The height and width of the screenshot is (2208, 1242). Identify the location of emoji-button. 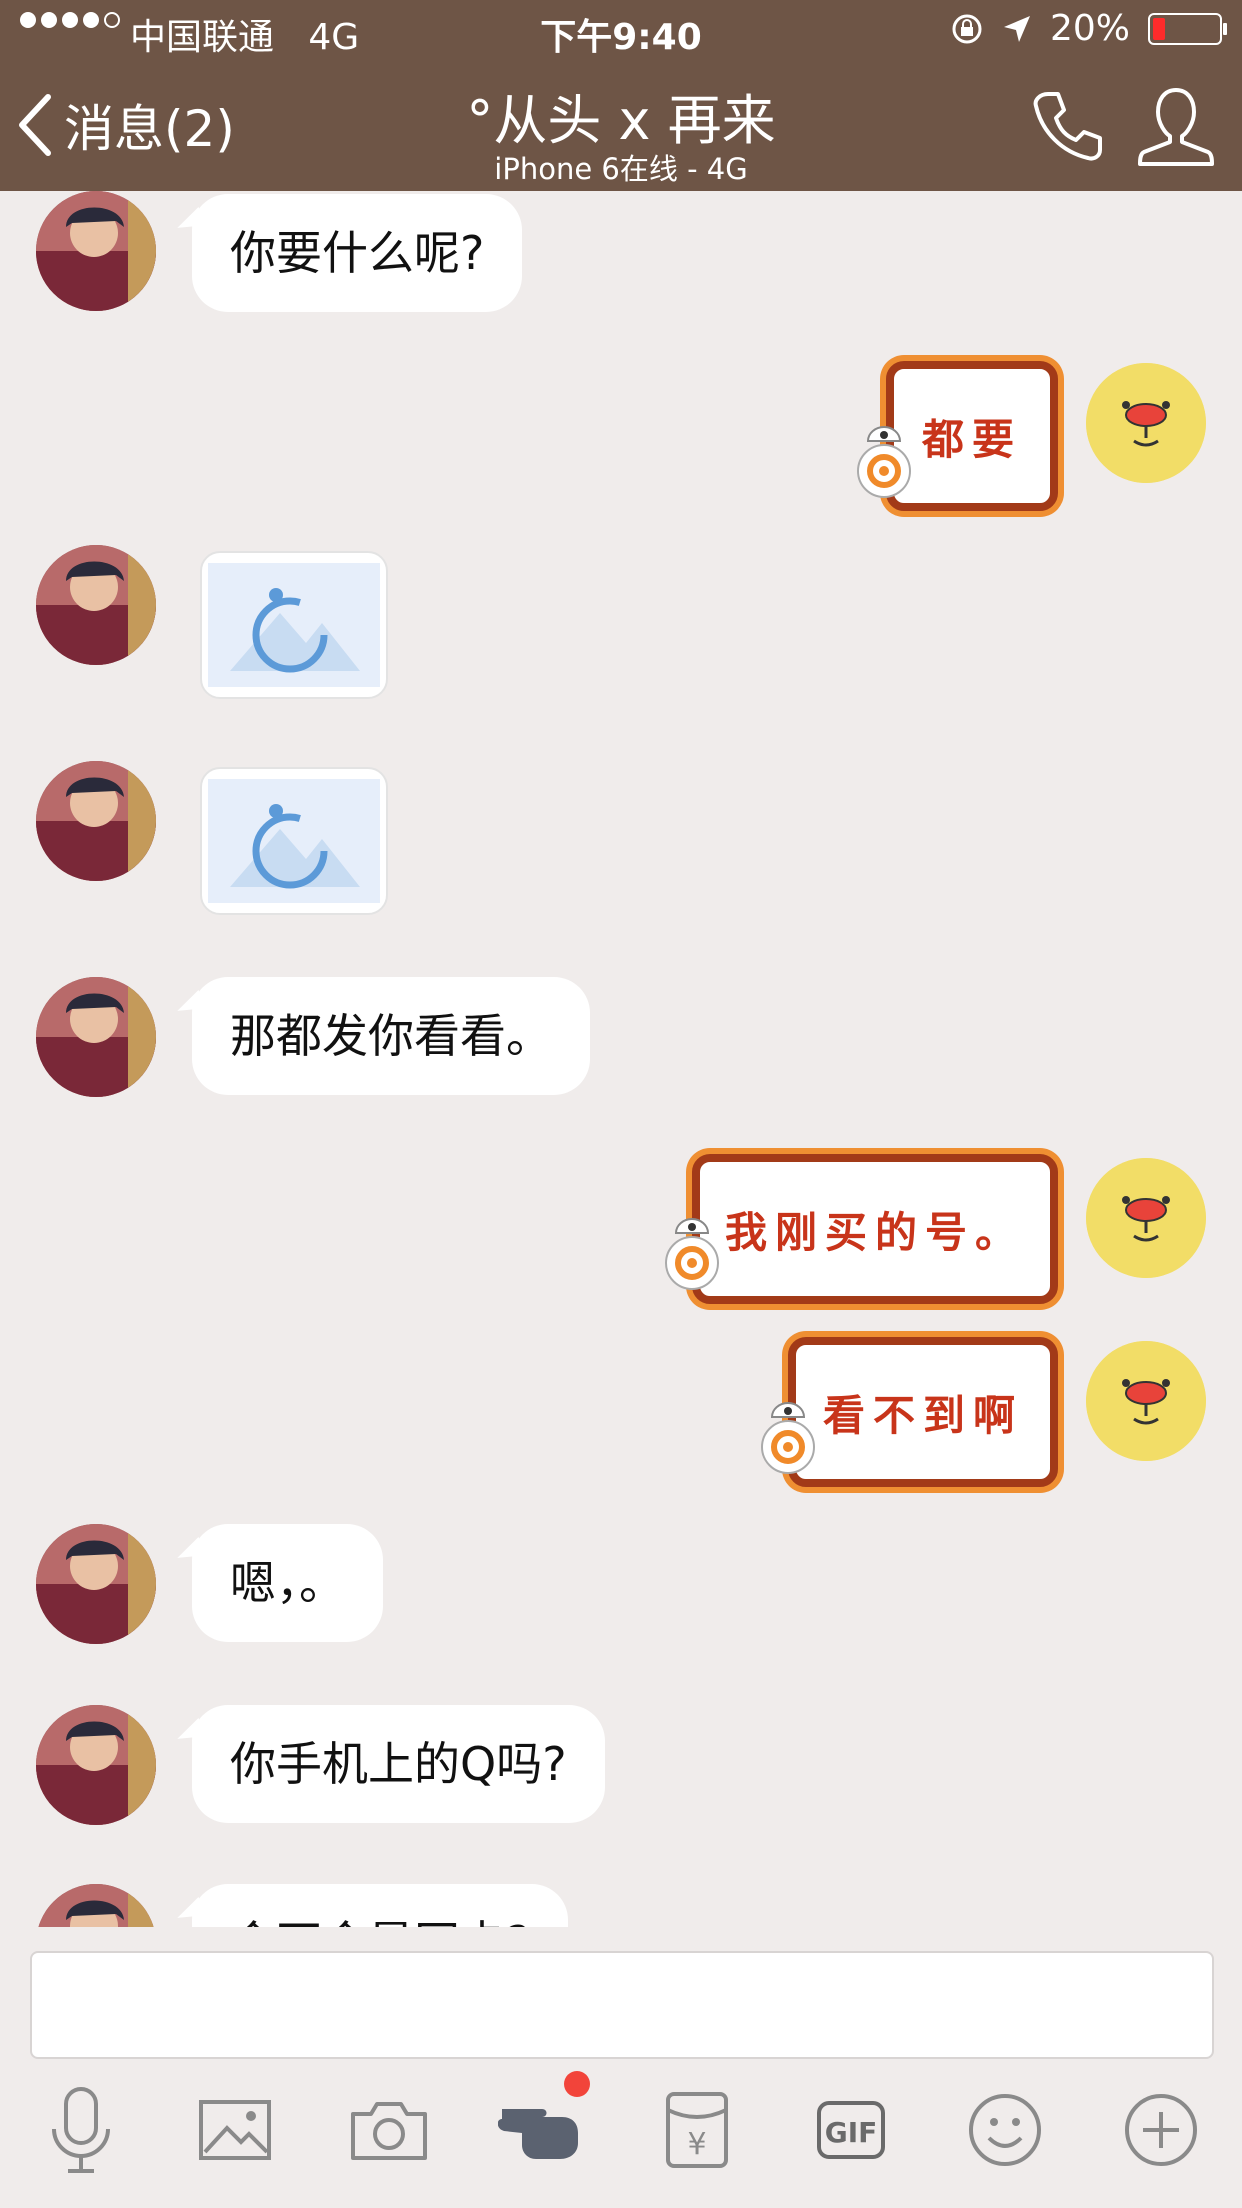
(1005, 2130).